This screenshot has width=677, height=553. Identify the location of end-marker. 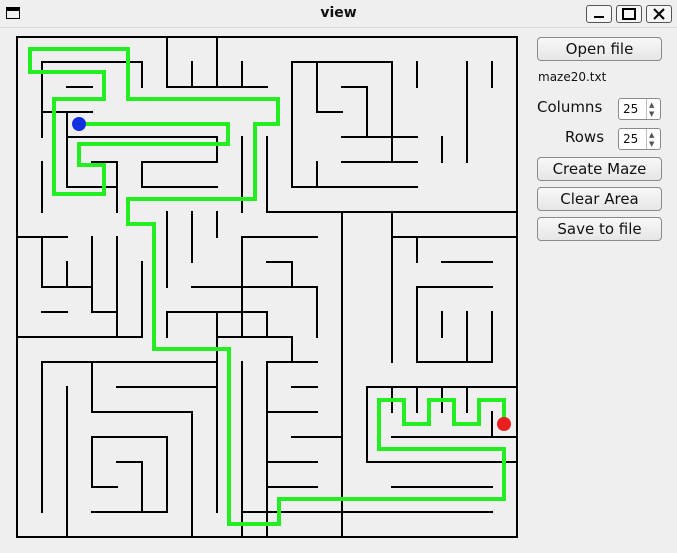
(504, 424).